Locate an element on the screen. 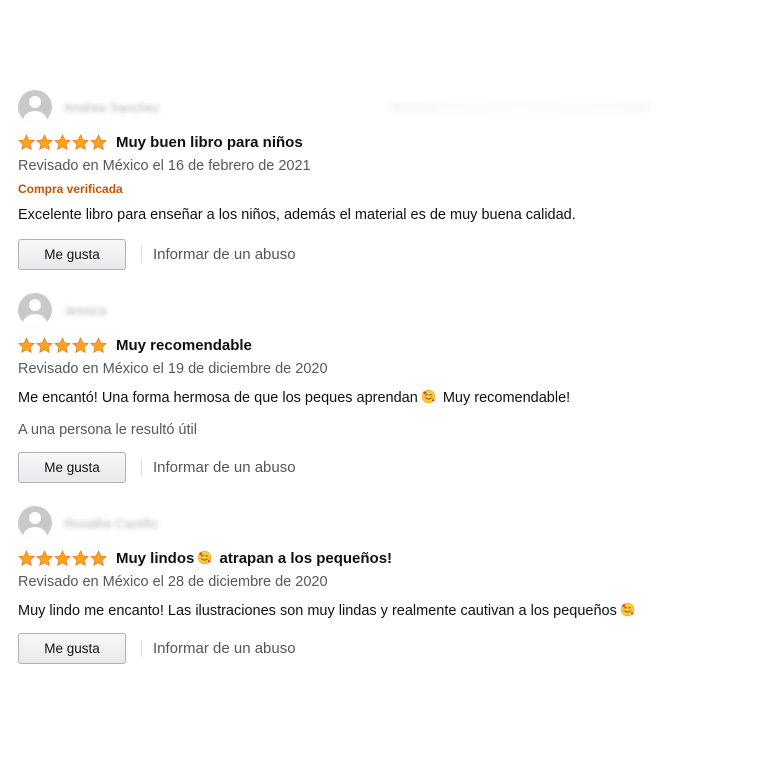  blurred-region is located at coordinates (520, 107).